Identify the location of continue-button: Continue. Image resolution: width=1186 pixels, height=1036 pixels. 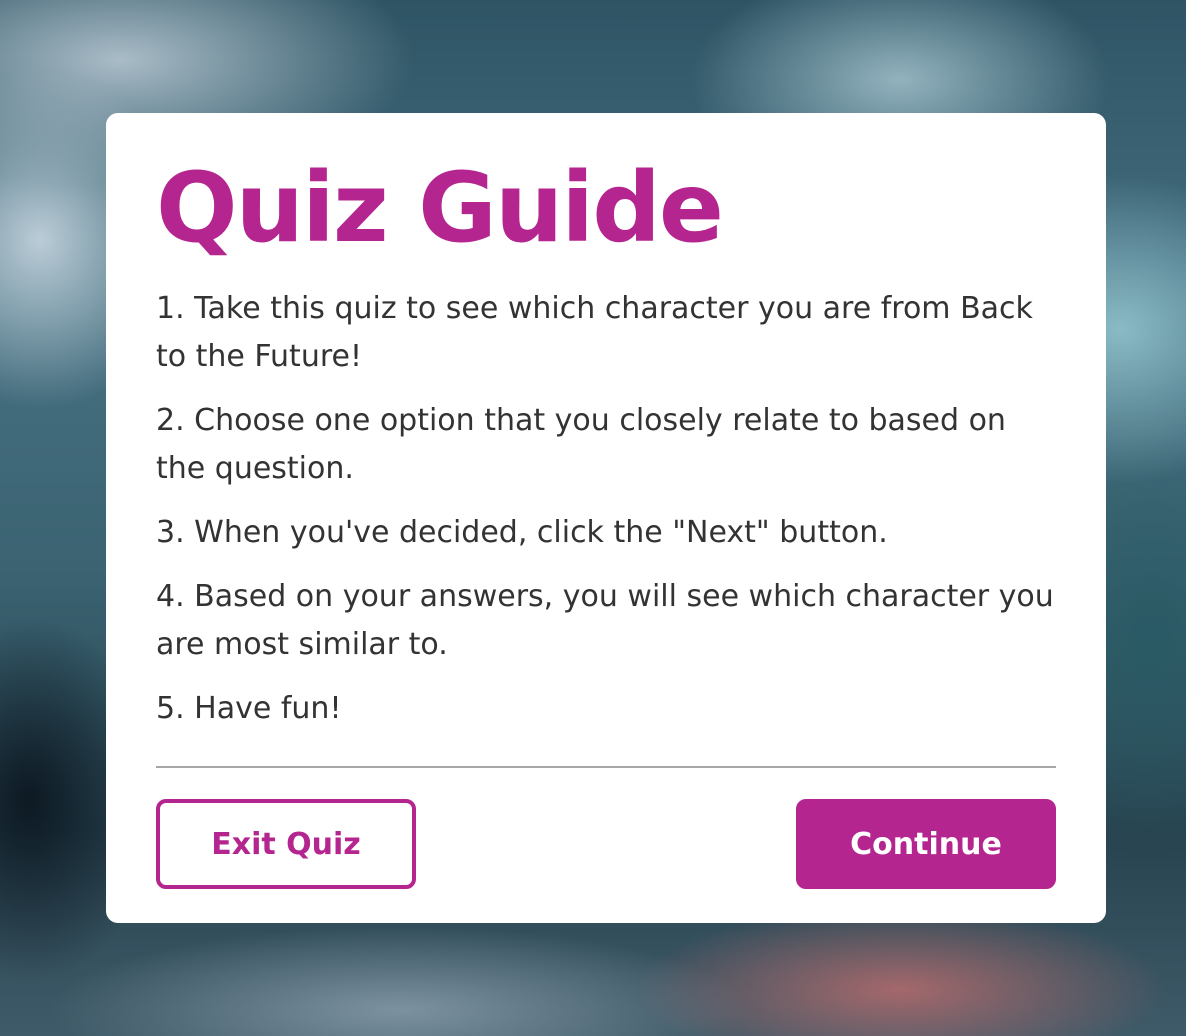
(926, 844).